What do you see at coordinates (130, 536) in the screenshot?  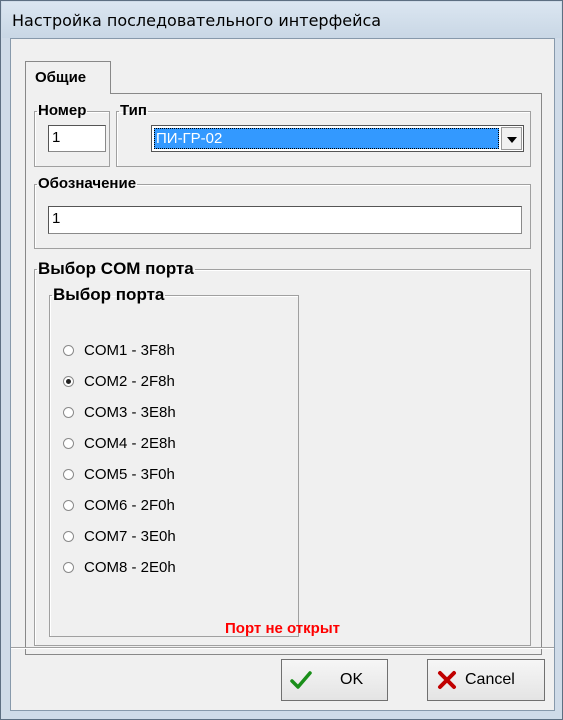 I see `radio-label: COM7 - 3E0h` at bounding box center [130, 536].